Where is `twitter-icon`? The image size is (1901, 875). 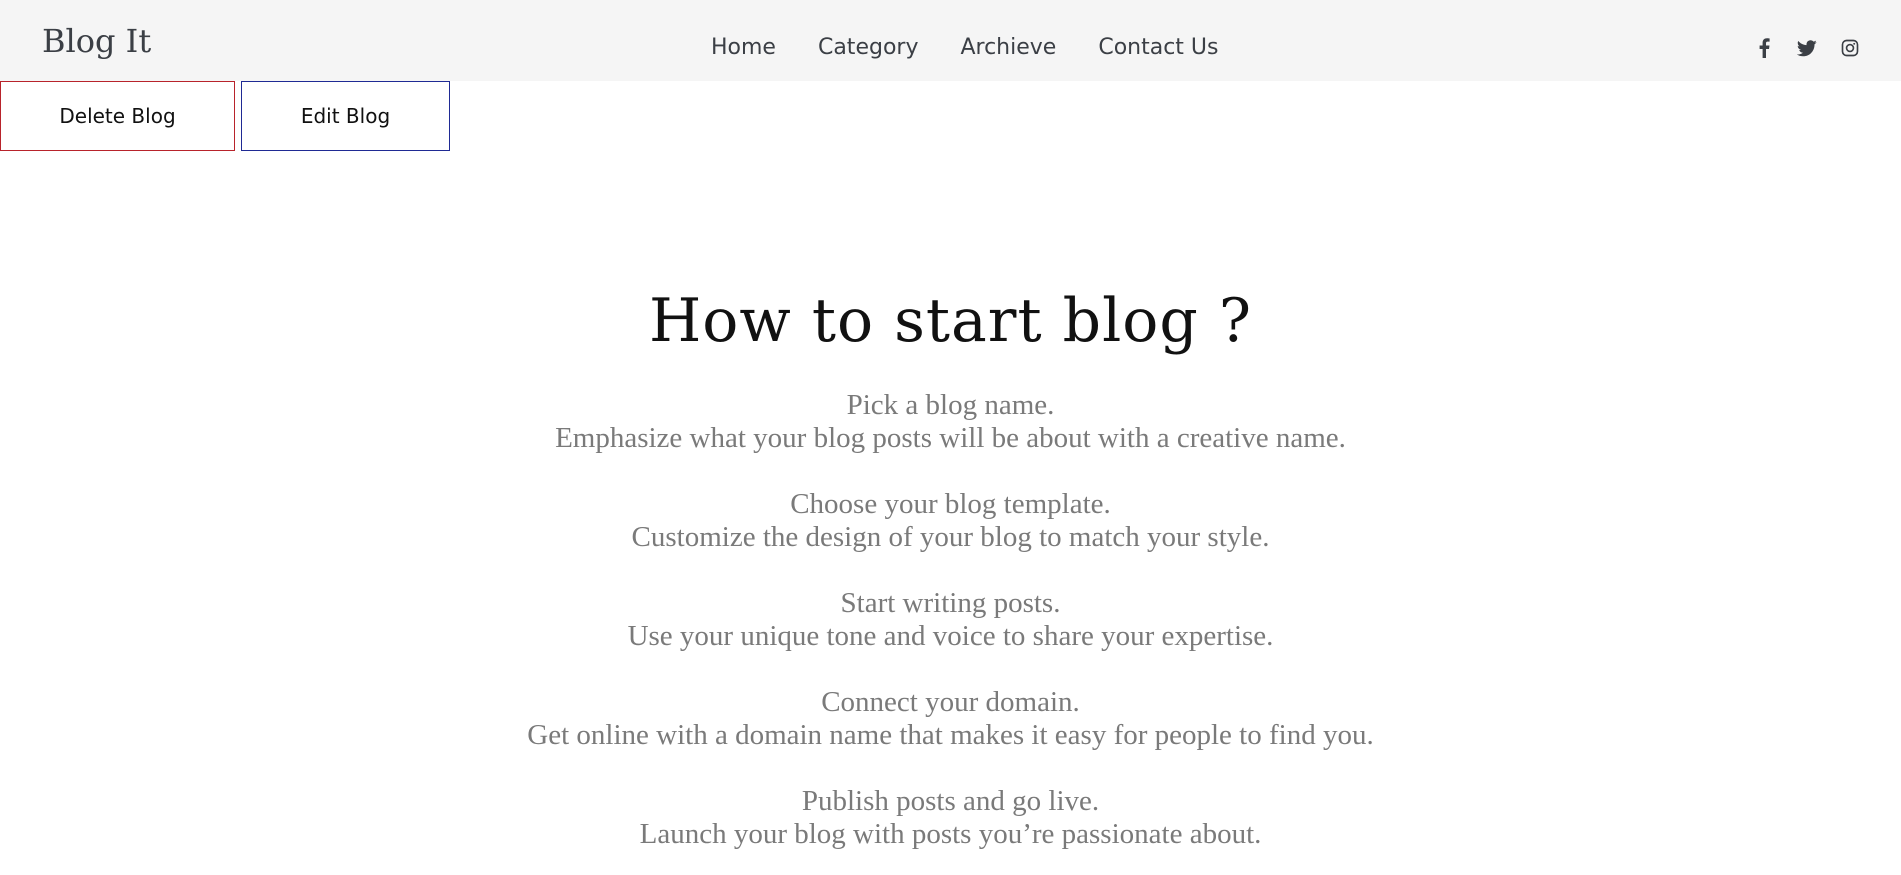
twitter-icon is located at coordinates (1807, 48).